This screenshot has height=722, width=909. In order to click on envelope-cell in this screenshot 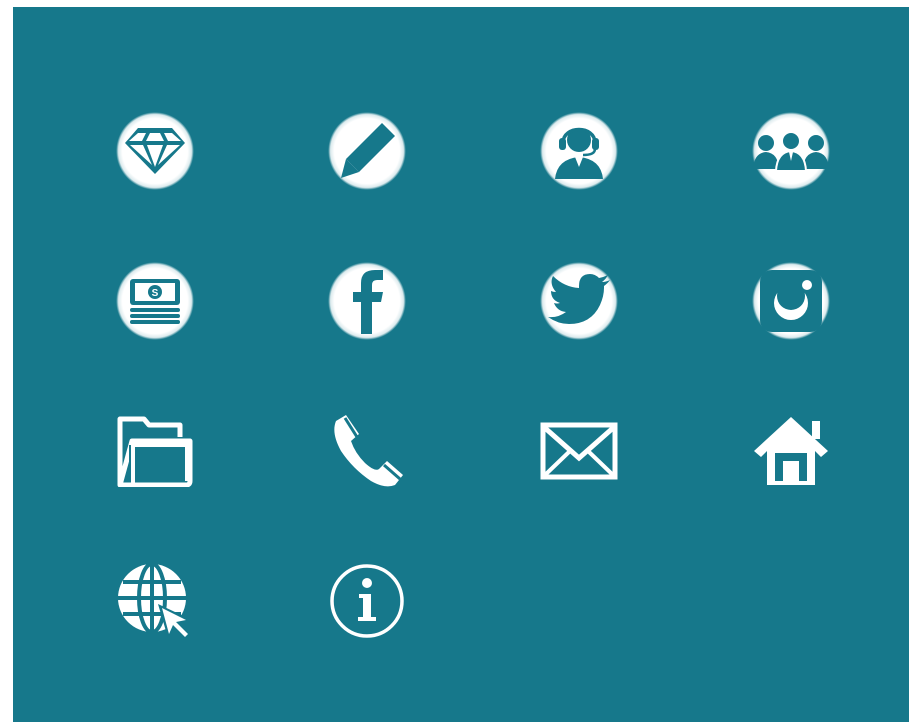, I will do `click(579, 451)`.